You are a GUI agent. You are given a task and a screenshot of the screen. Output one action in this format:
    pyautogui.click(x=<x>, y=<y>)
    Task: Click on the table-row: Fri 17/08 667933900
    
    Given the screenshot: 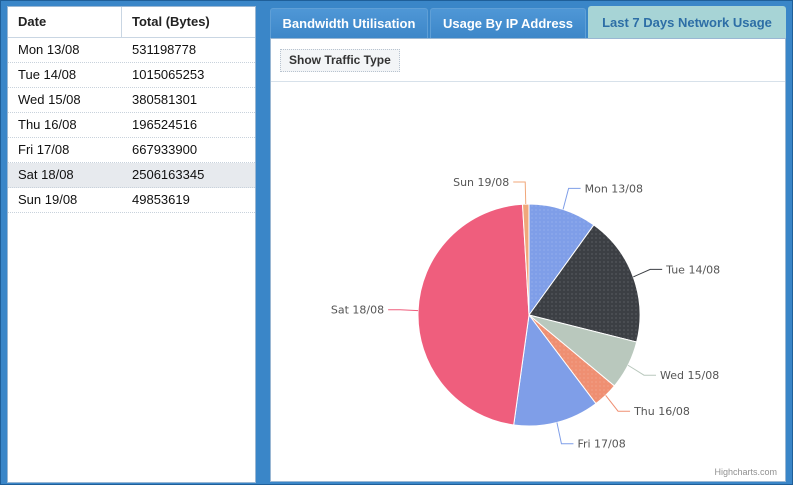 What is the action you would take?
    pyautogui.click(x=131, y=150)
    